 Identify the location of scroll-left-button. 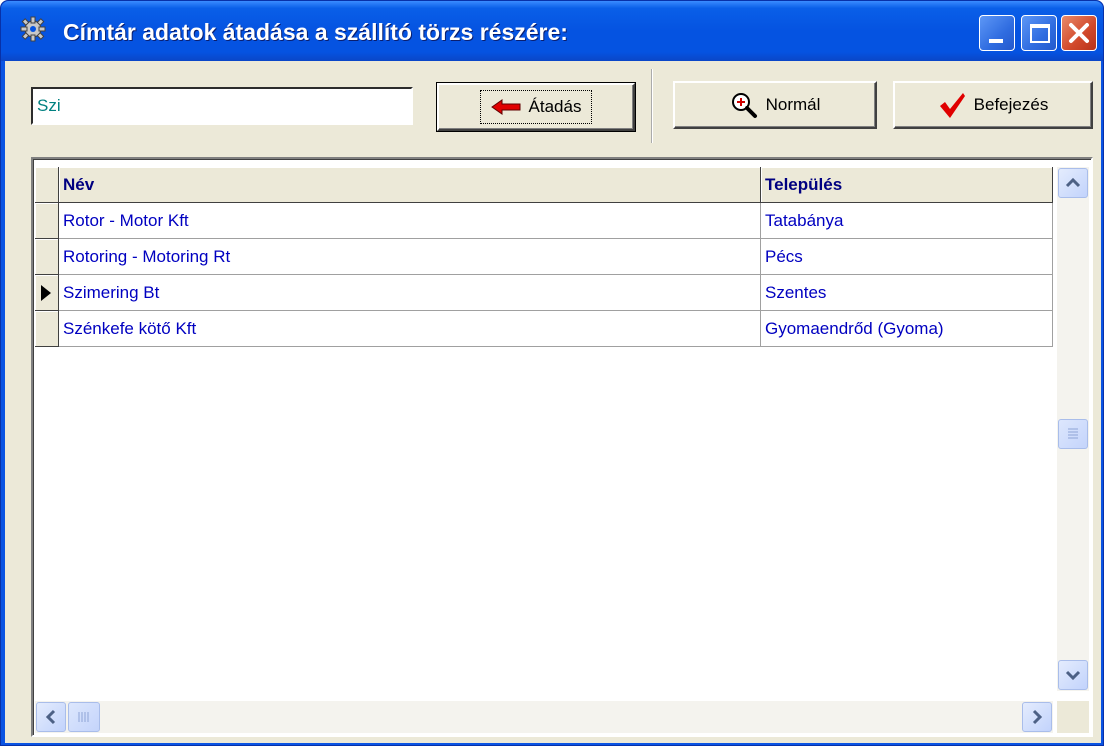
(51, 717).